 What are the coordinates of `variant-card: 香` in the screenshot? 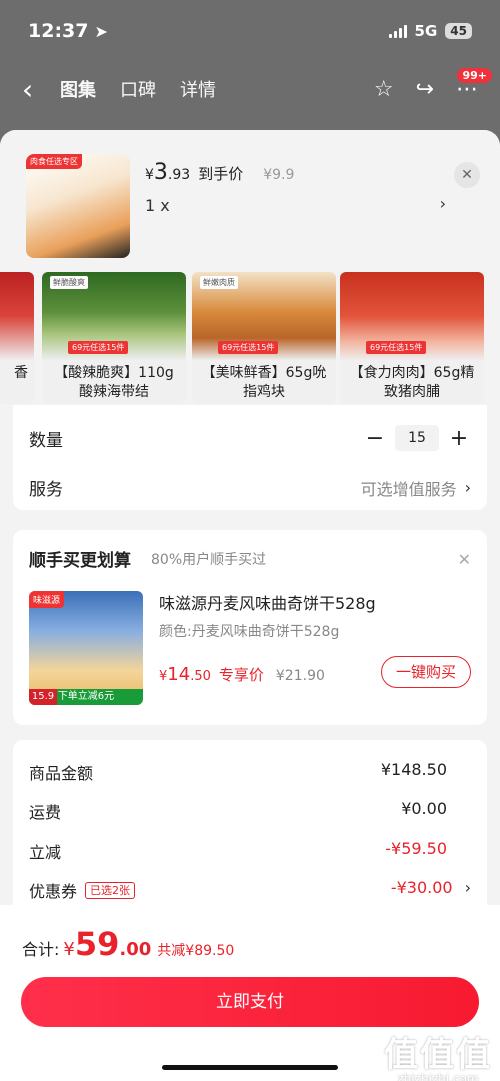 It's located at (17, 338).